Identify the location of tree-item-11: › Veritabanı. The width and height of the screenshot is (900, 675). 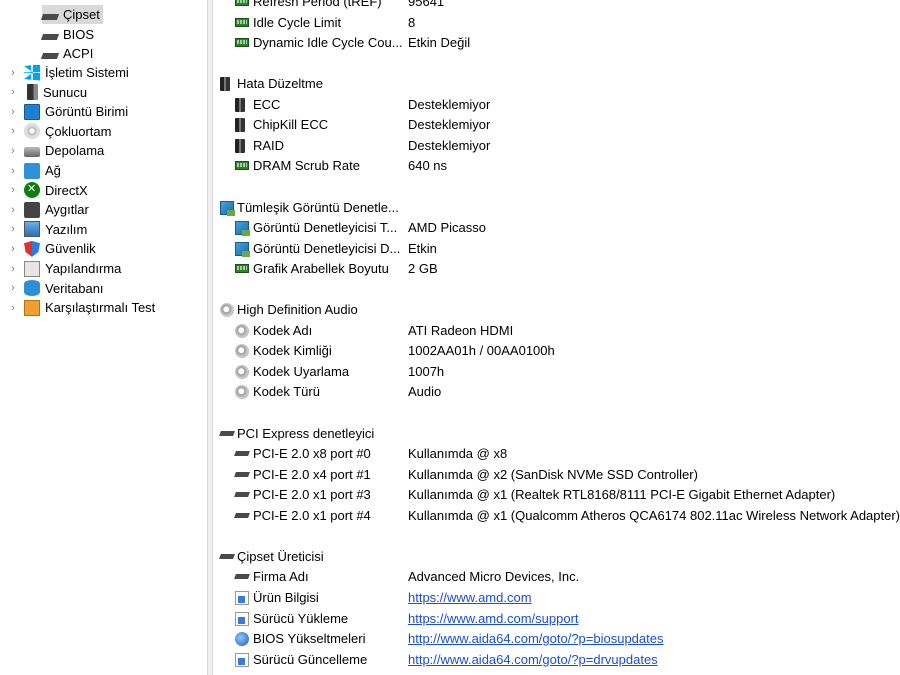
(57, 288).